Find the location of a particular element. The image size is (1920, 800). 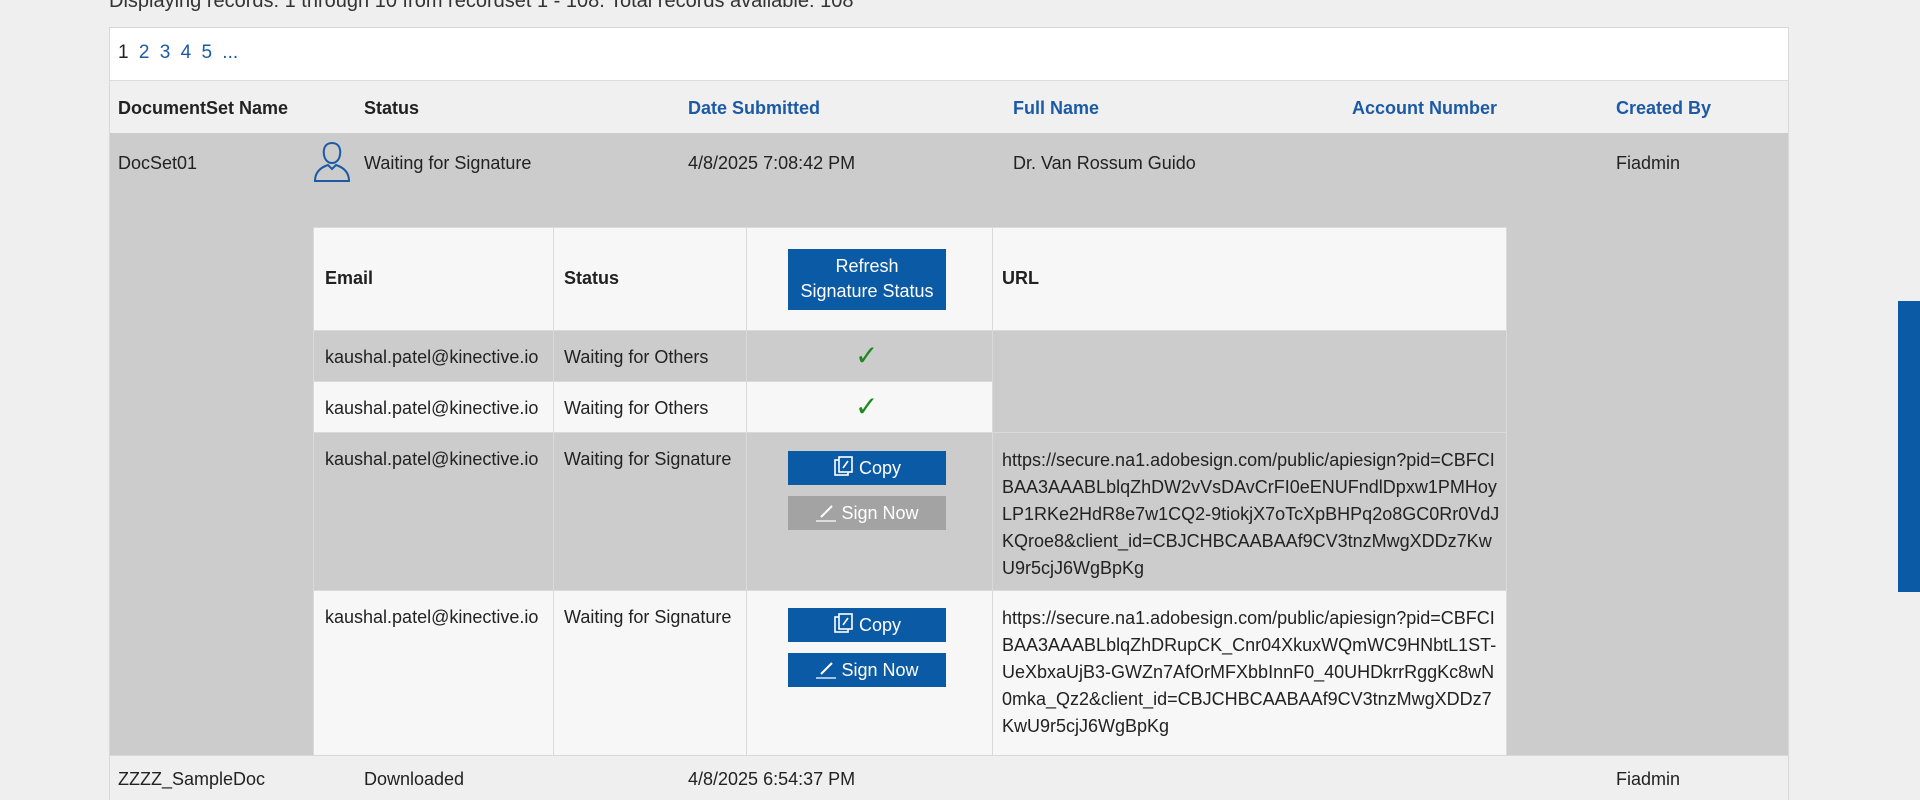

sign-now-button-disabled: Sign Now is located at coordinates (867, 513).